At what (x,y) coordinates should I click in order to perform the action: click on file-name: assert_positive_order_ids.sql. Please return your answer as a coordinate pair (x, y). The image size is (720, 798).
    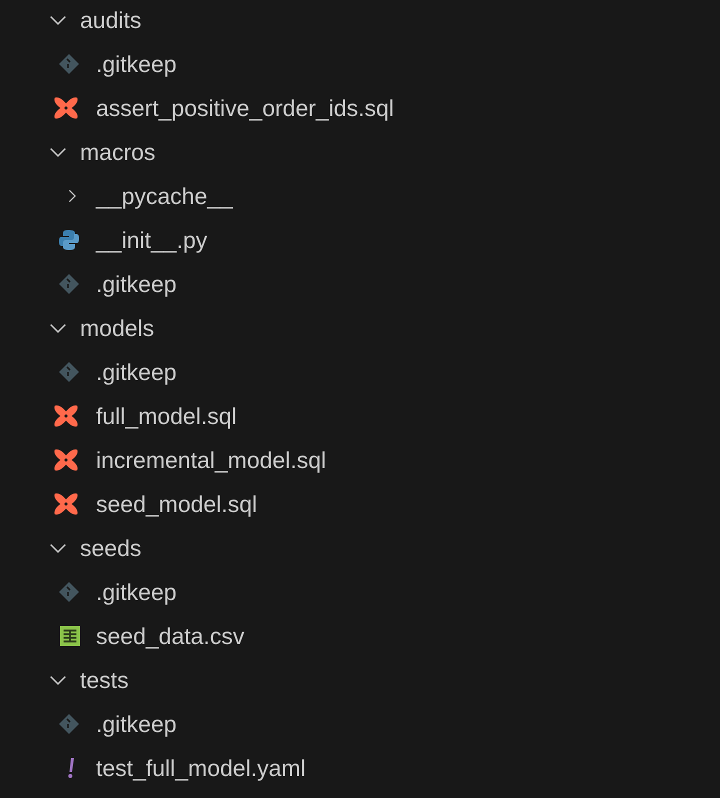
    Looking at the image, I should click on (245, 108).